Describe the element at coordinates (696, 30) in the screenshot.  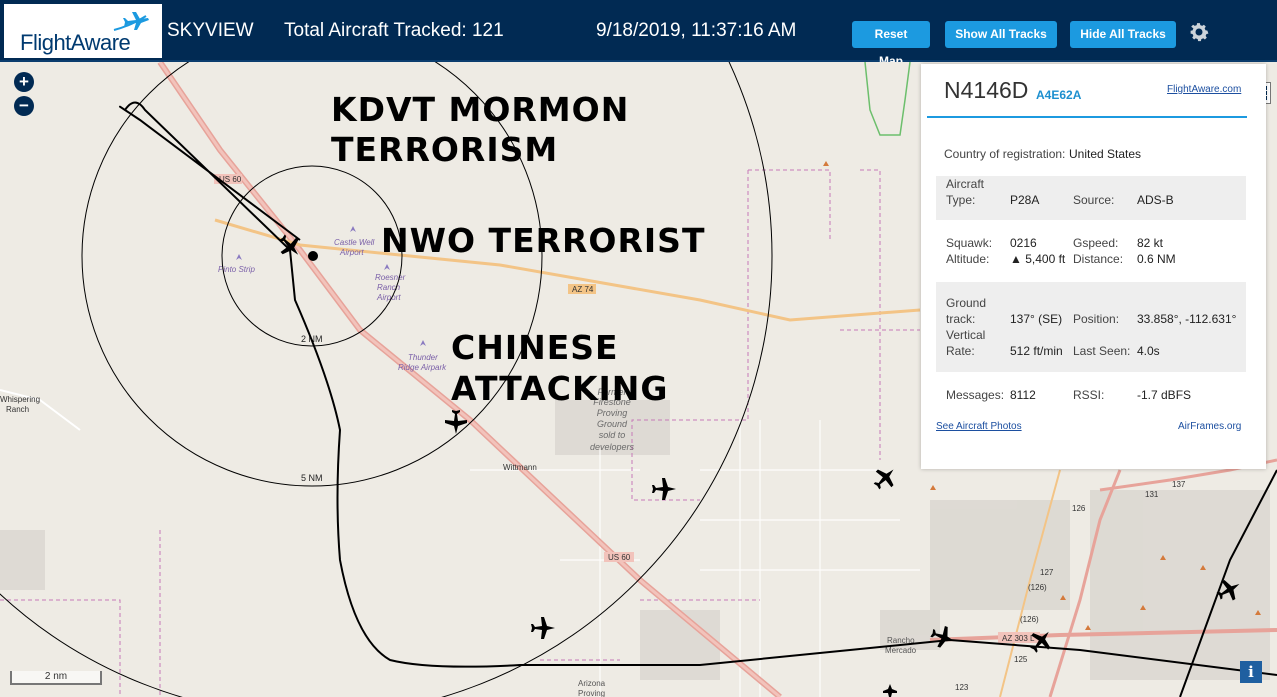
I see `datetime: 9/18/2019, 11:37:16 AM` at that location.